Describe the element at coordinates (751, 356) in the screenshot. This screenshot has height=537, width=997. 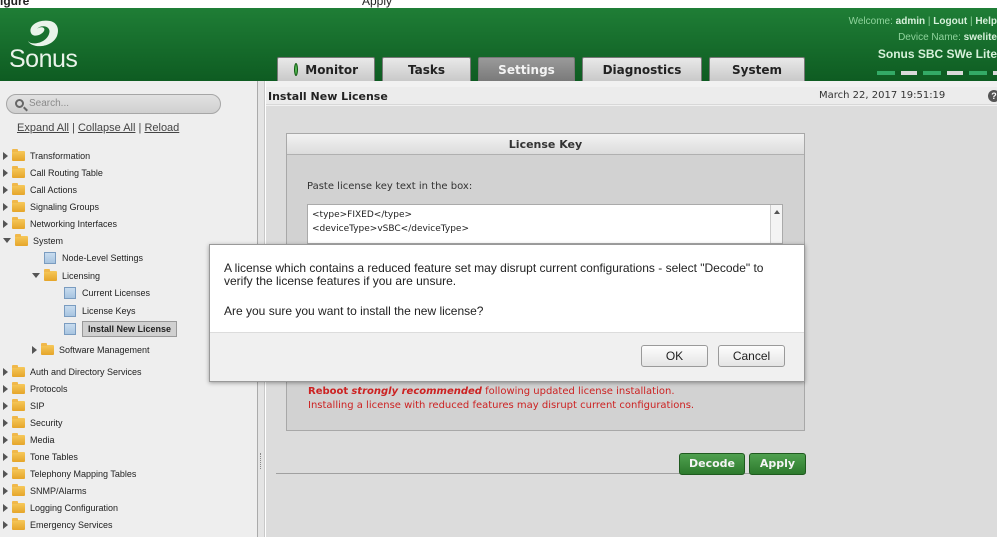
I see `cancel-button: Cancel` at that location.